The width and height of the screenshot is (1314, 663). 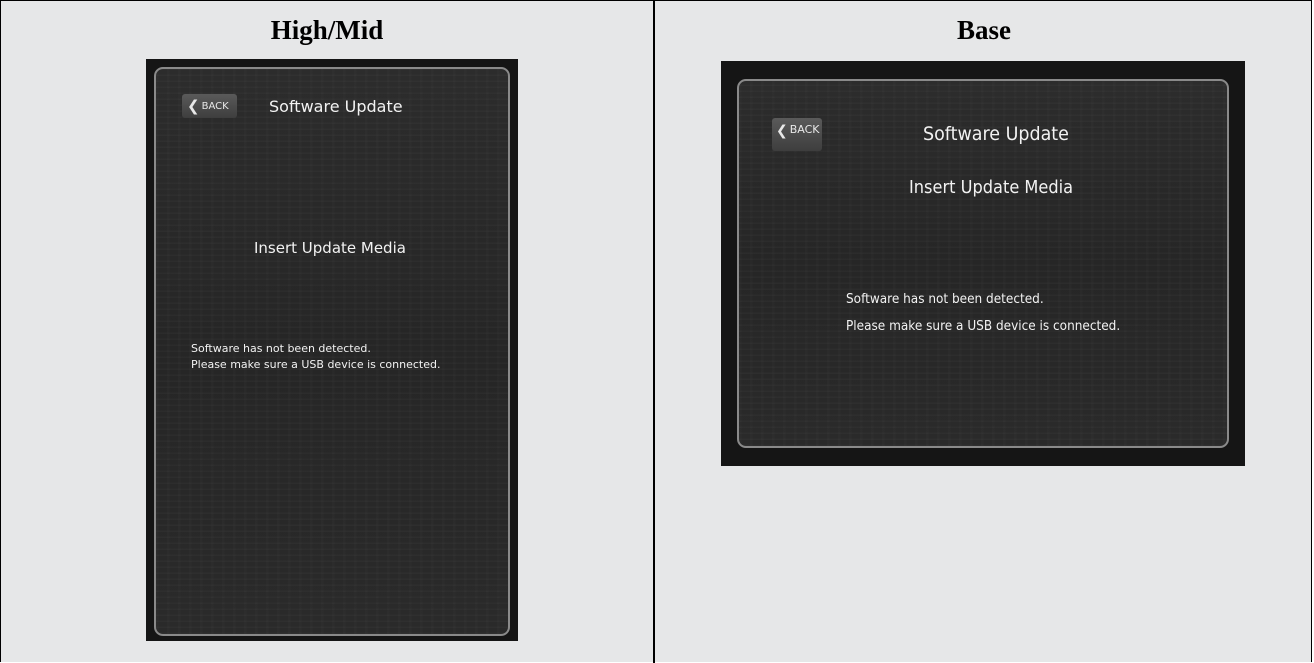 What do you see at coordinates (984, 30) in the screenshot?
I see `column-title-base: Base` at bounding box center [984, 30].